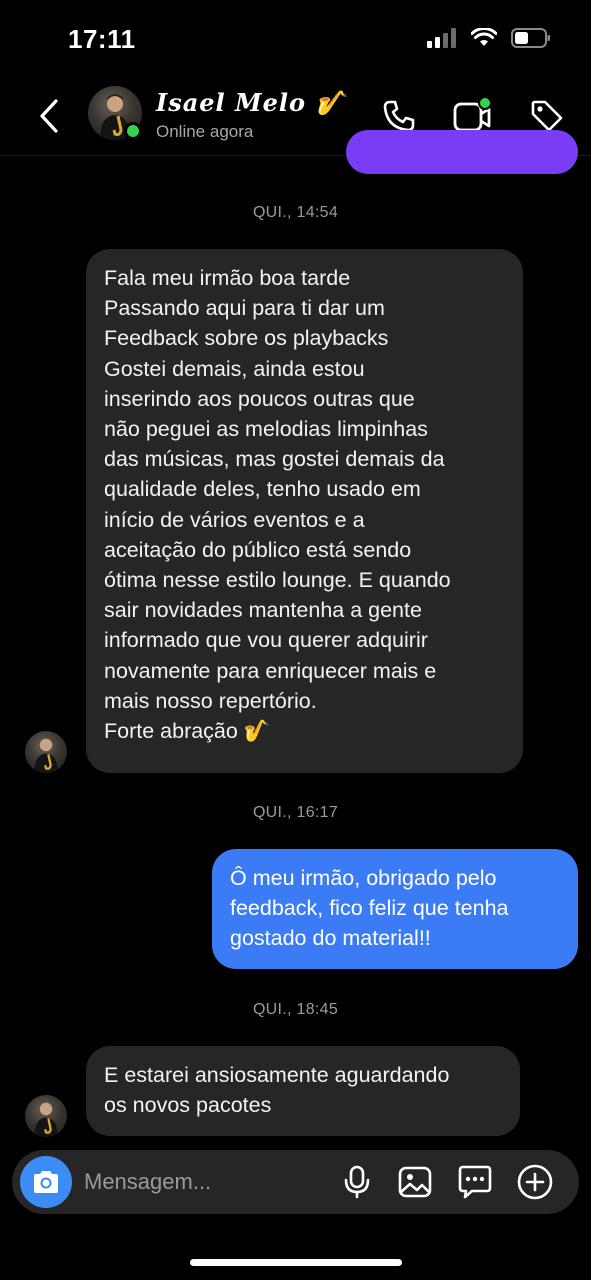 The height and width of the screenshot is (1280, 591). What do you see at coordinates (244, 308) in the screenshot?
I see `message-line: Passando aqui para ti dar um` at bounding box center [244, 308].